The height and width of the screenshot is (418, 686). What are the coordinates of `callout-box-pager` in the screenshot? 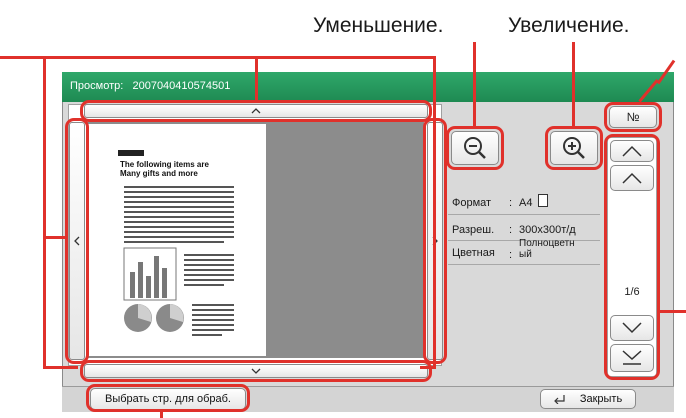 It's located at (632, 257).